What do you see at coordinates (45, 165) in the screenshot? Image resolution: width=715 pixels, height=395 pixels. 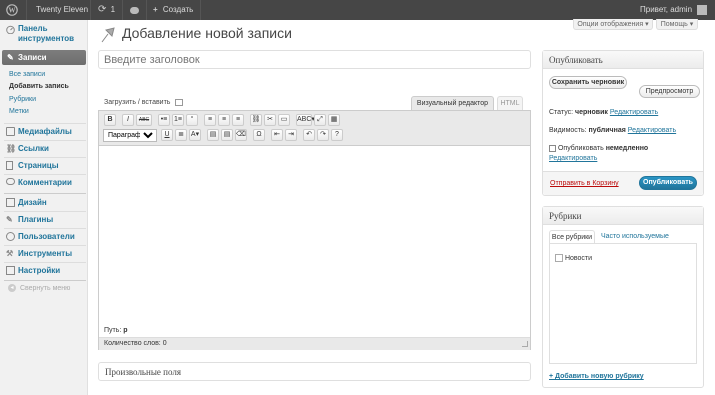 I see `menu-pages: Страницы` at bounding box center [45, 165].